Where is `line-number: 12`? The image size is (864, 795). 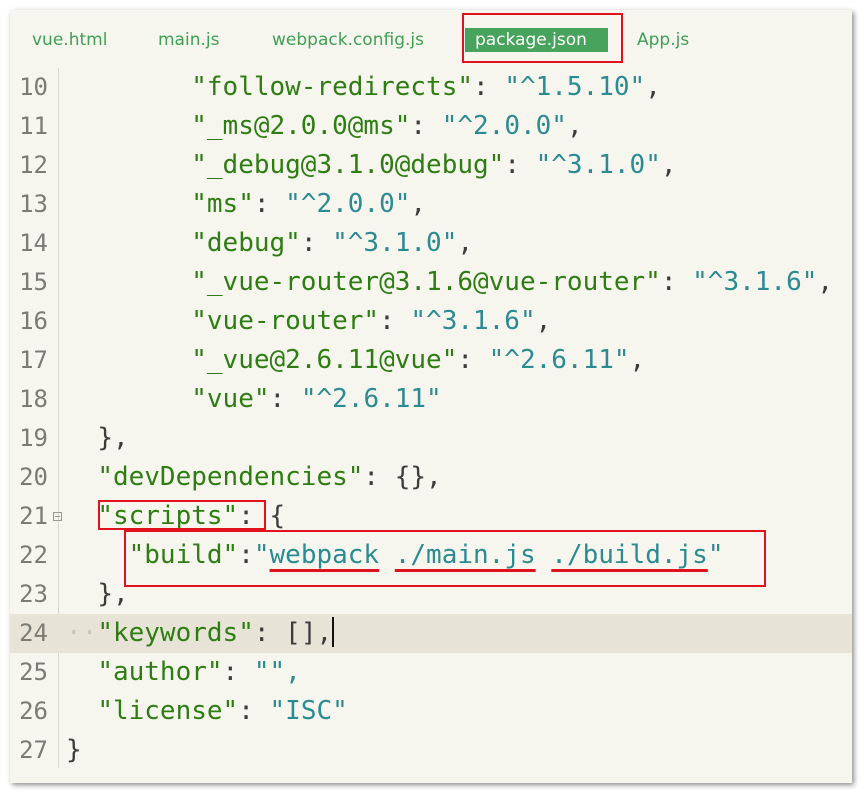 line-number: 12 is located at coordinates (33, 165).